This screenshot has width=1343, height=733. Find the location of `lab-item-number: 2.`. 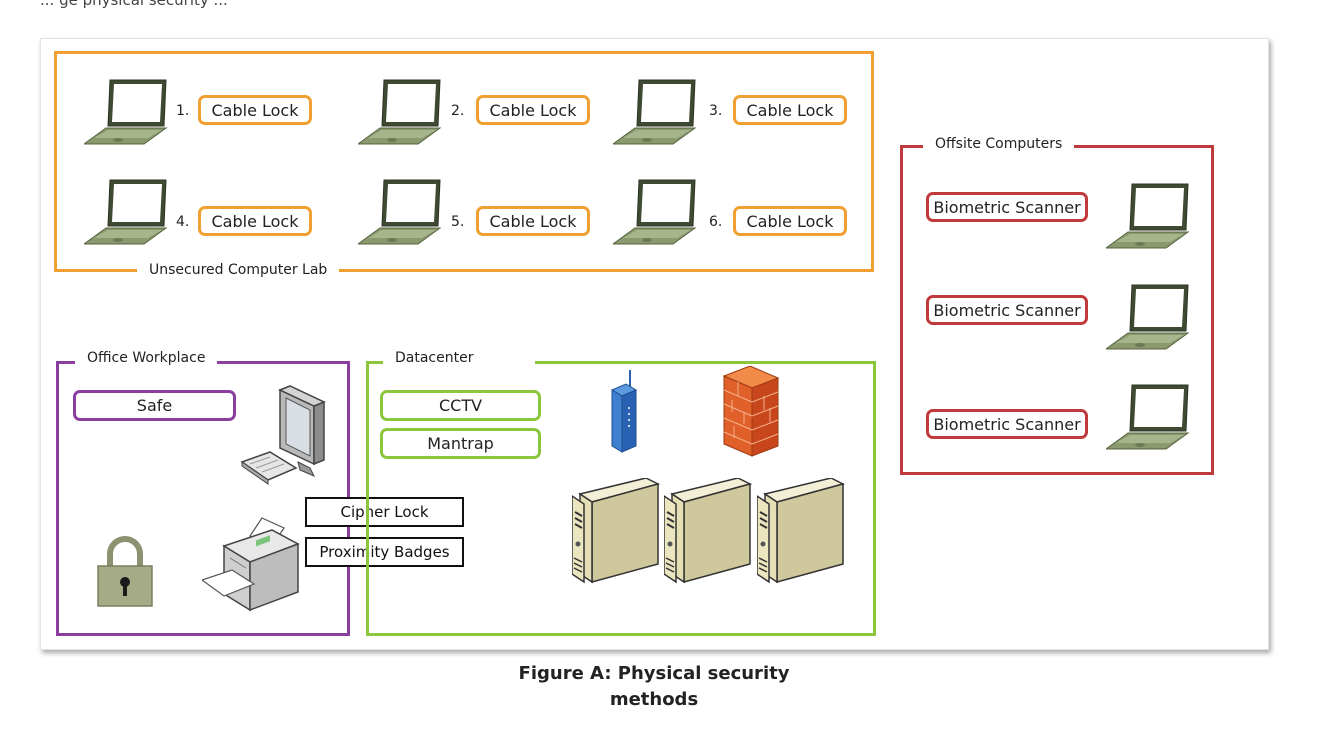

lab-item-number: 2. is located at coordinates (458, 111).